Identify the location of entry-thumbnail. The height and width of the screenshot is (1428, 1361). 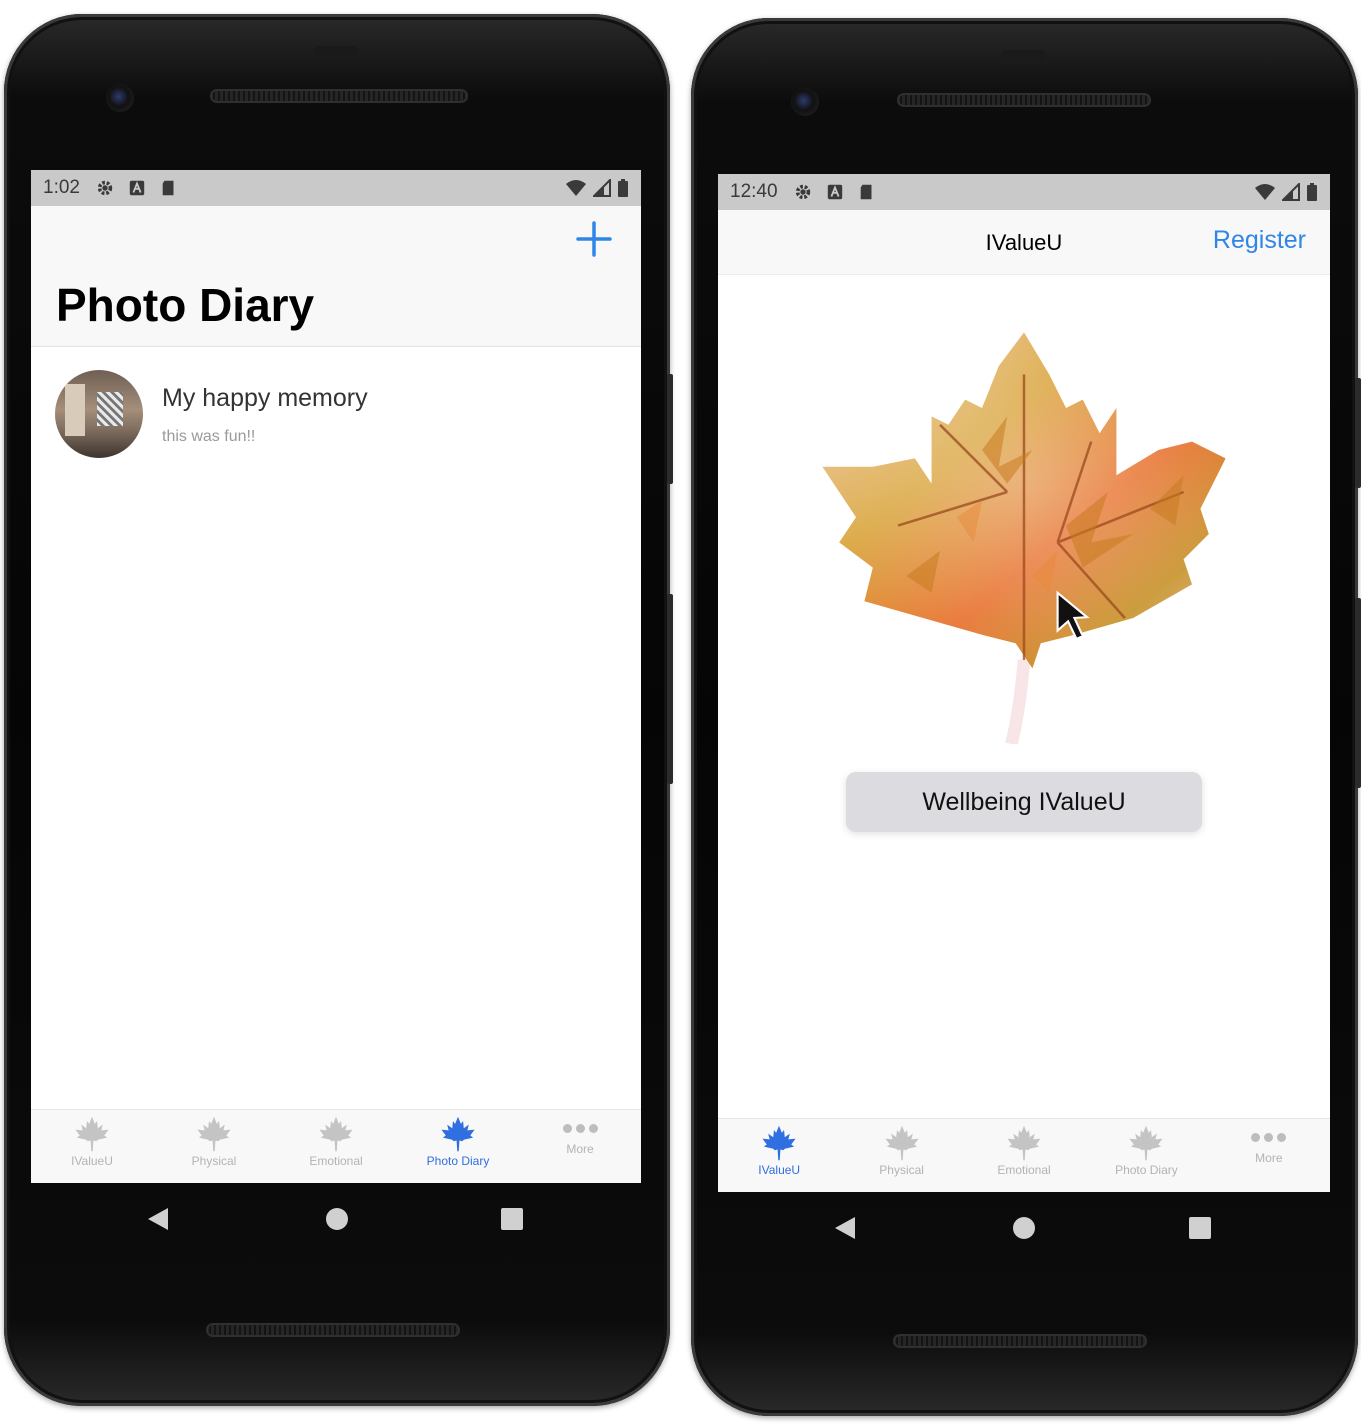
(99, 414).